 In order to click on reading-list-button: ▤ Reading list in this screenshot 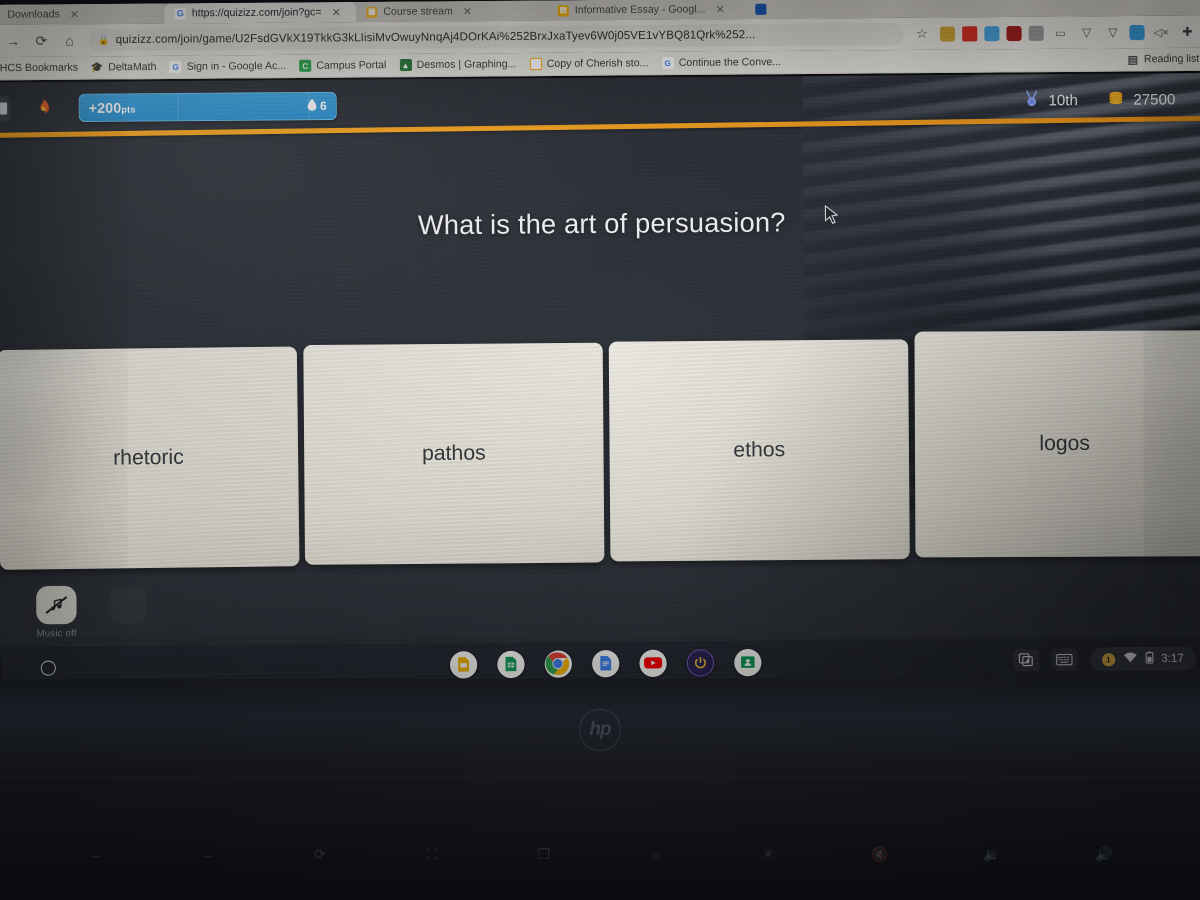, I will do `click(1163, 59)`.